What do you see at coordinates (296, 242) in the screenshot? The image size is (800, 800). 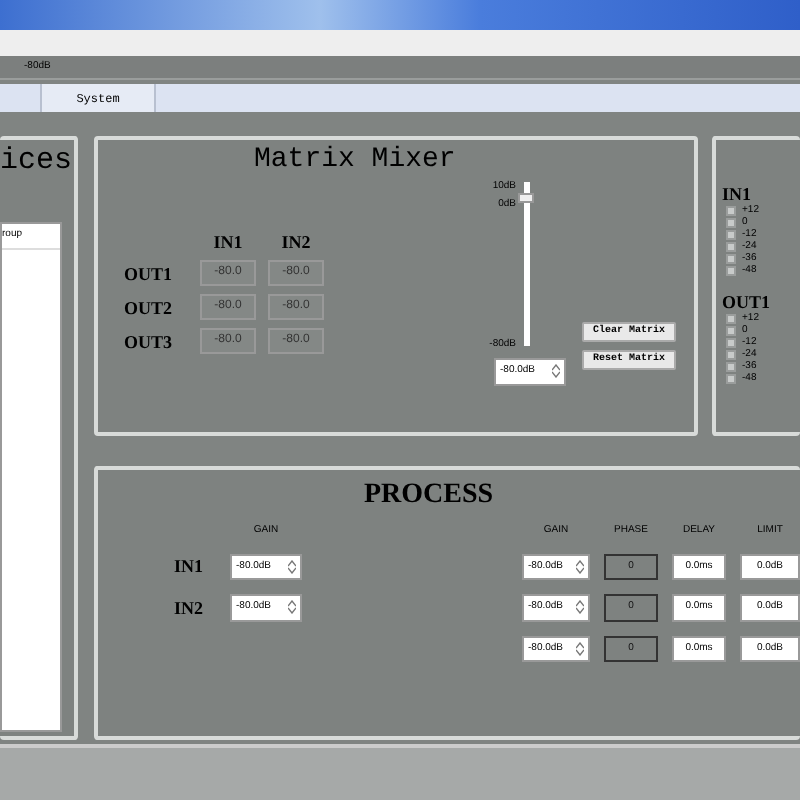 I see `column-header: IN2` at bounding box center [296, 242].